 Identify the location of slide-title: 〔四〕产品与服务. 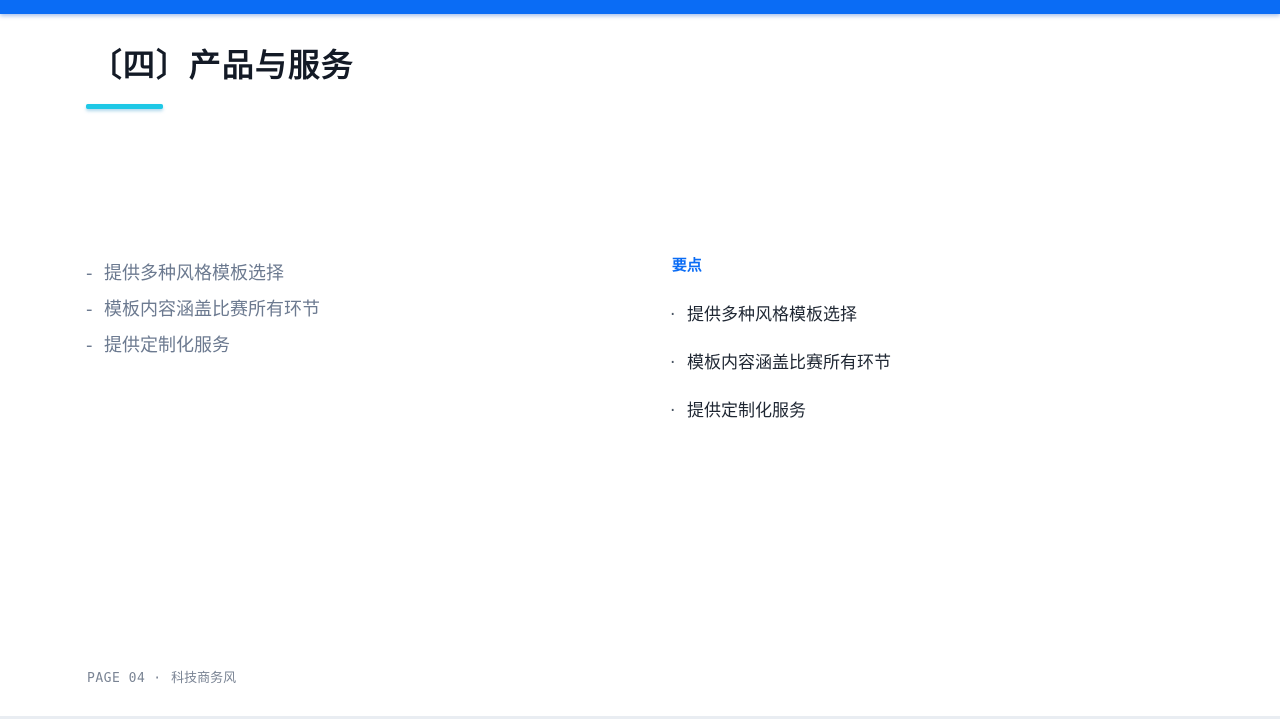
(222, 65).